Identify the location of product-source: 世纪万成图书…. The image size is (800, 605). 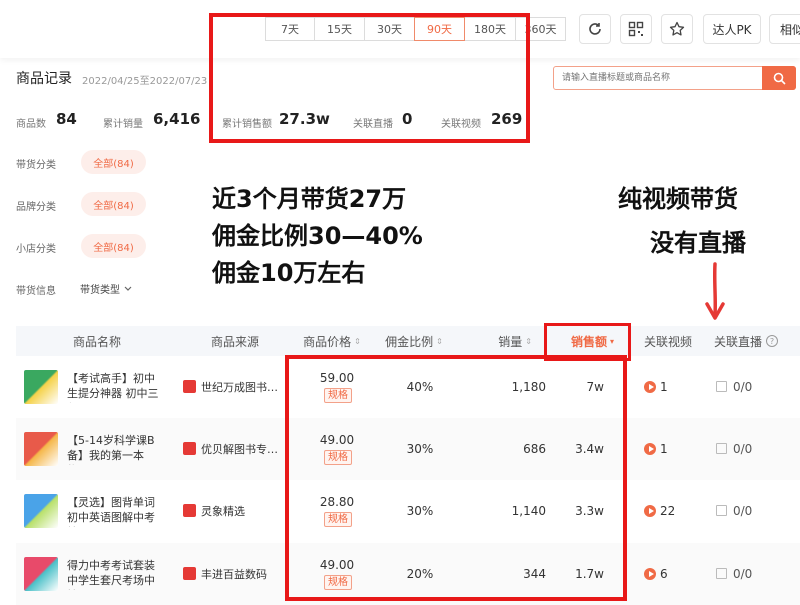
(248, 387).